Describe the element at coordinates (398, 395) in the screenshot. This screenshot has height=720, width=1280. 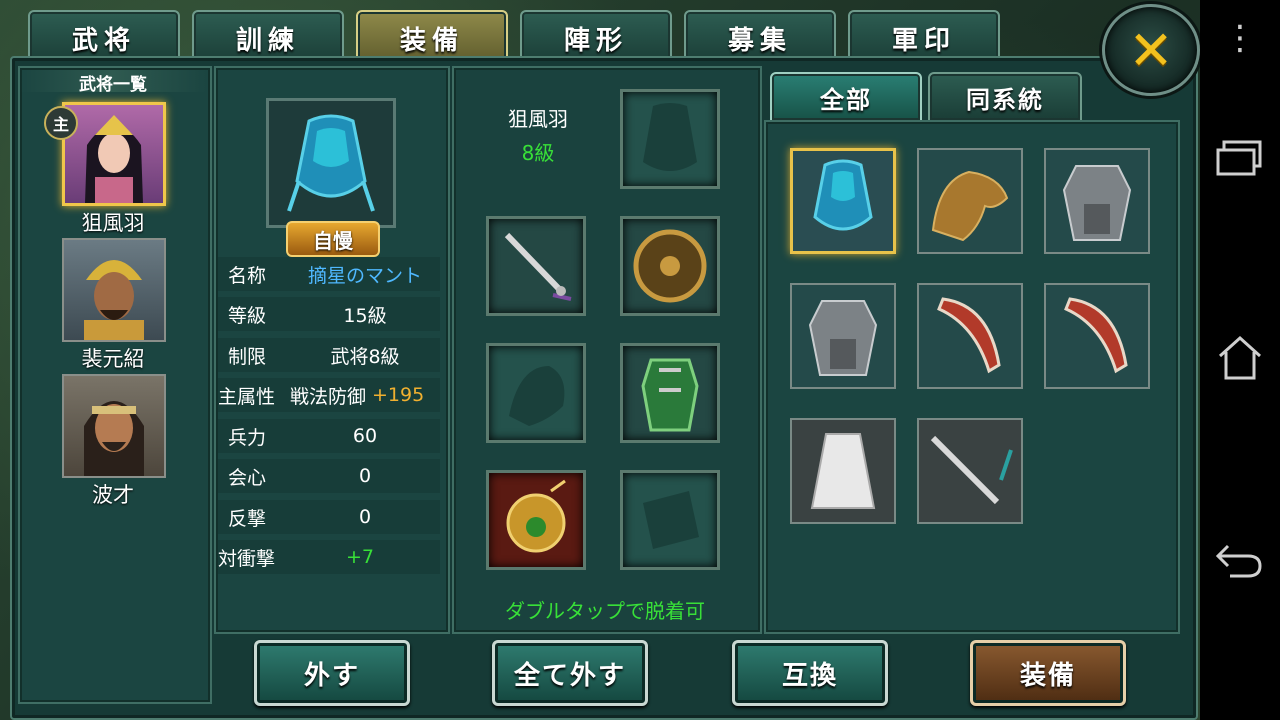
I see `stat-bonus: +195` at that location.